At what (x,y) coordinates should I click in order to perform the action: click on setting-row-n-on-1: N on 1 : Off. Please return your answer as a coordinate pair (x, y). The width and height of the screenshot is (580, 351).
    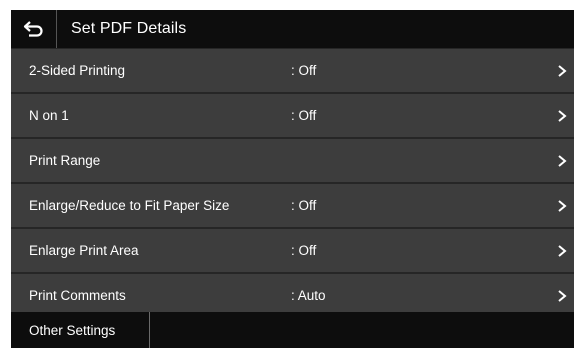
    Looking at the image, I should click on (292, 115).